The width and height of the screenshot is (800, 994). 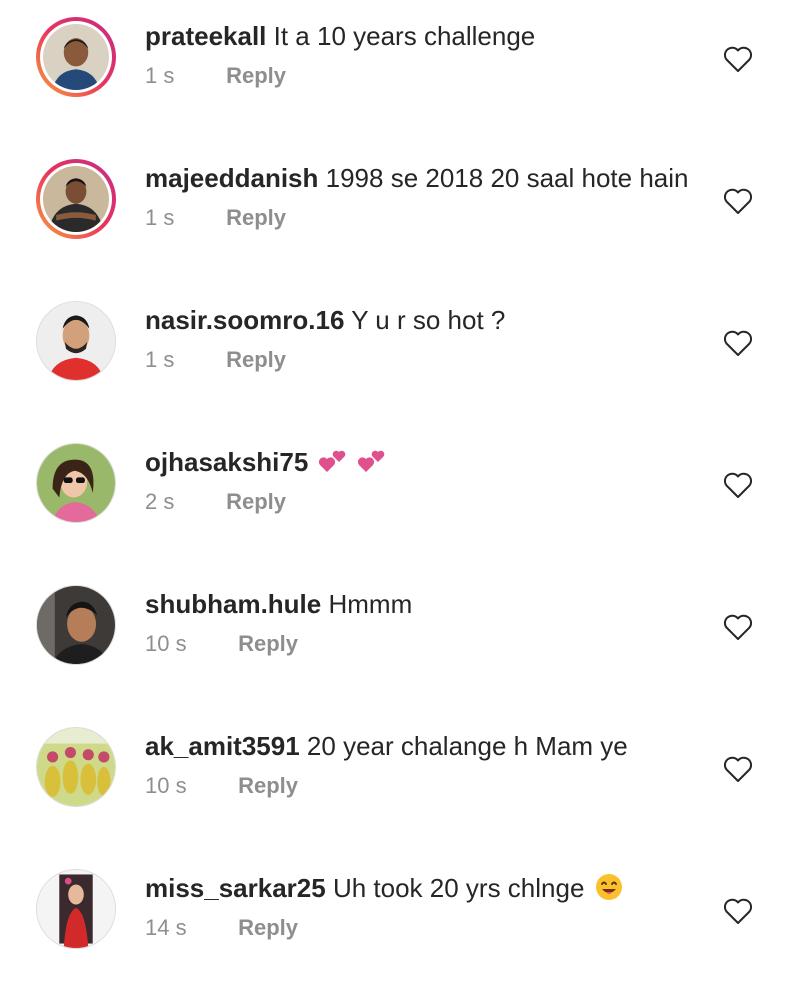 I want to click on comment-text: nasir.soomro.16 Y u r so hot ?, so click(x=325, y=320).